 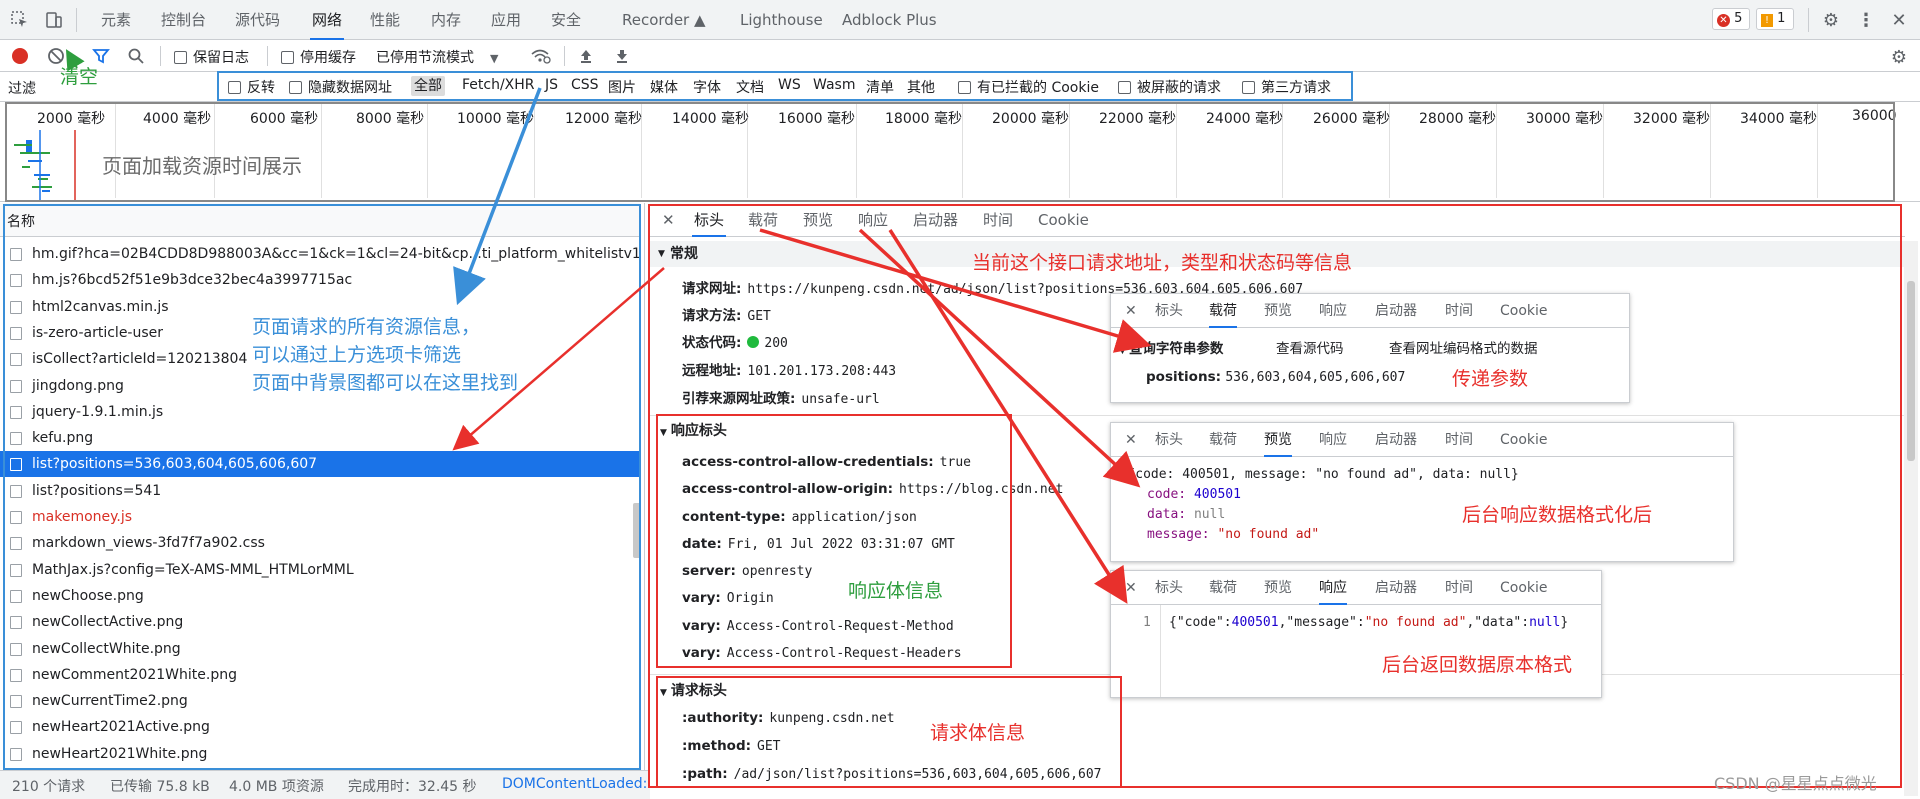 What do you see at coordinates (896, 591) in the screenshot?
I see `annotation-response-body: 响应体信息` at bounding box center [896, 591].